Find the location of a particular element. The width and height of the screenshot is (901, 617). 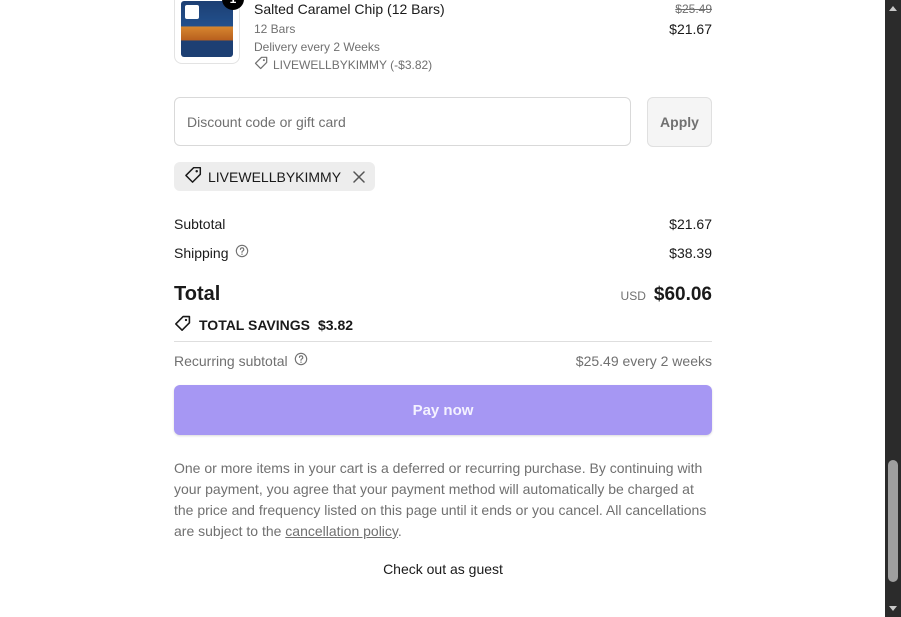

chevron-down-icon is located at coordinates (893, 609).